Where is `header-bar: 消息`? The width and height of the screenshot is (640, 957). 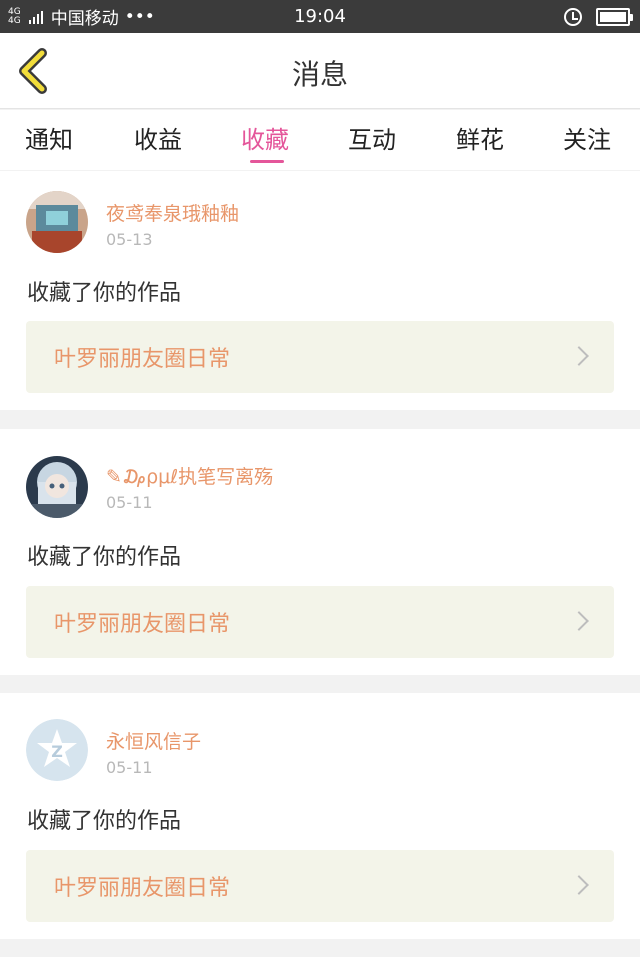 header-bar: 消息 is located at coordinates (320, 71).